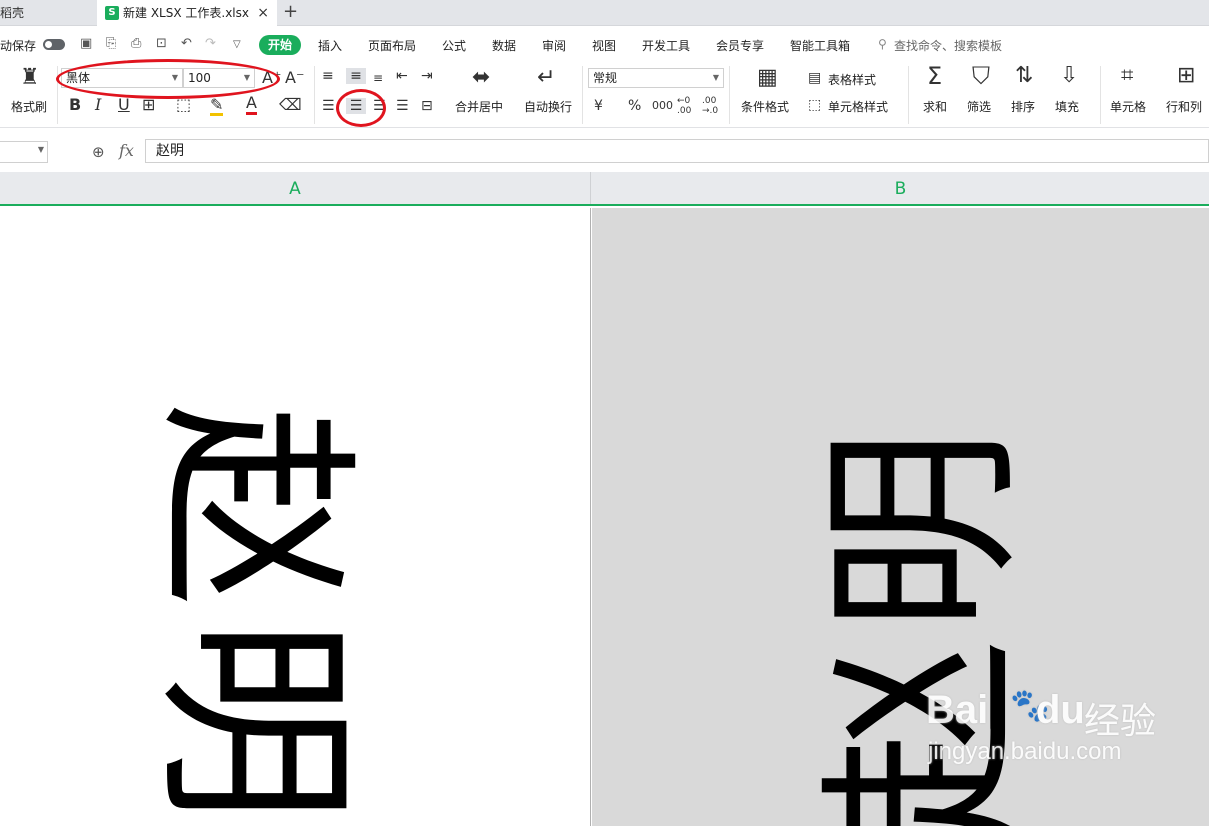  Describe the element at coordinates (948, 45) in the screenshot. I see `command-search: 查找命令、搜索模板` at that location.